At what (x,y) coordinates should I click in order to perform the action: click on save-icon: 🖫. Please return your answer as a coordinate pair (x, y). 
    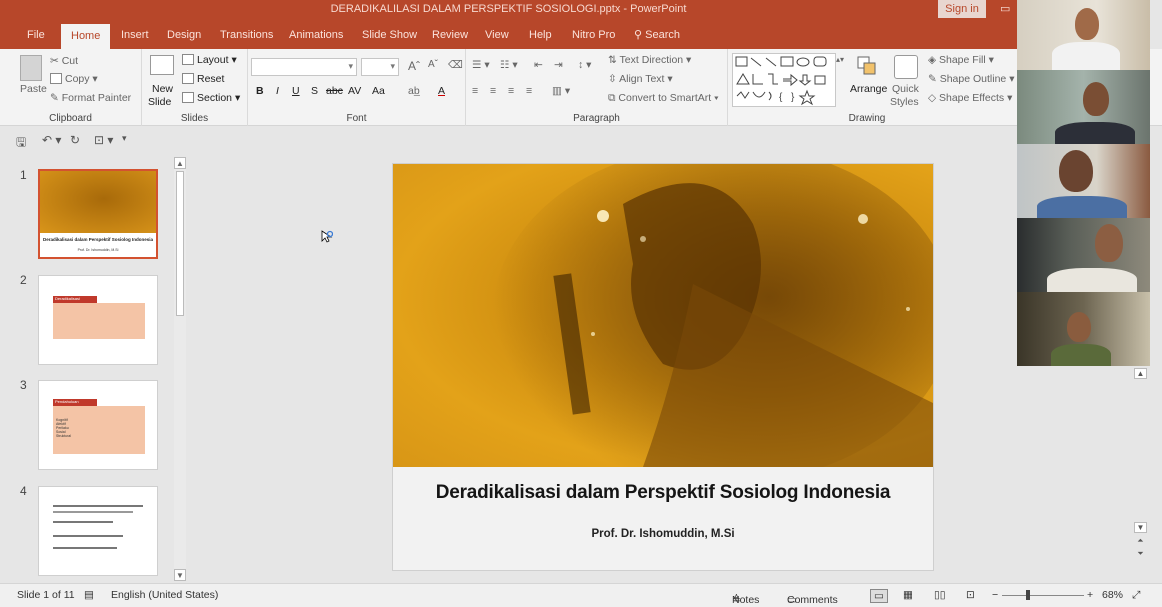
    Looking at the image, I should click on (21, 143).